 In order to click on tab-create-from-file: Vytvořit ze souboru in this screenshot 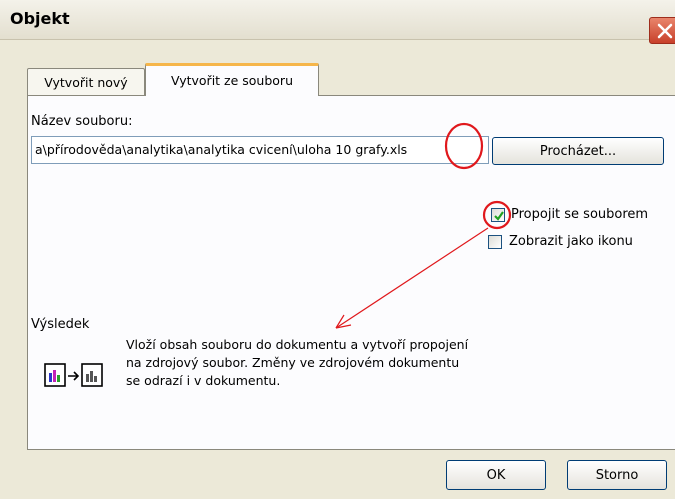, I will do `click(232, 79)`.